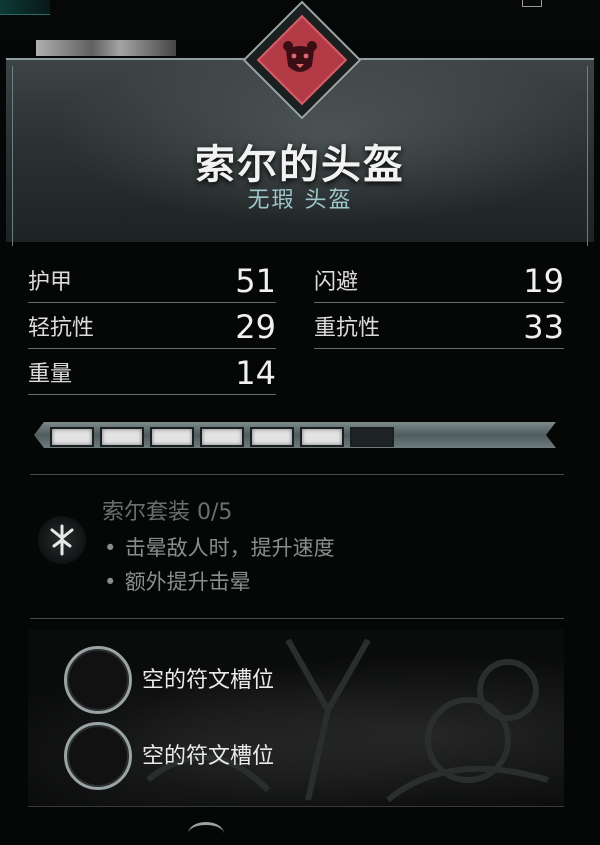  Describe the element at coordinates (543, 327) in the screenshot. I see `stat-value: 33` at that location.